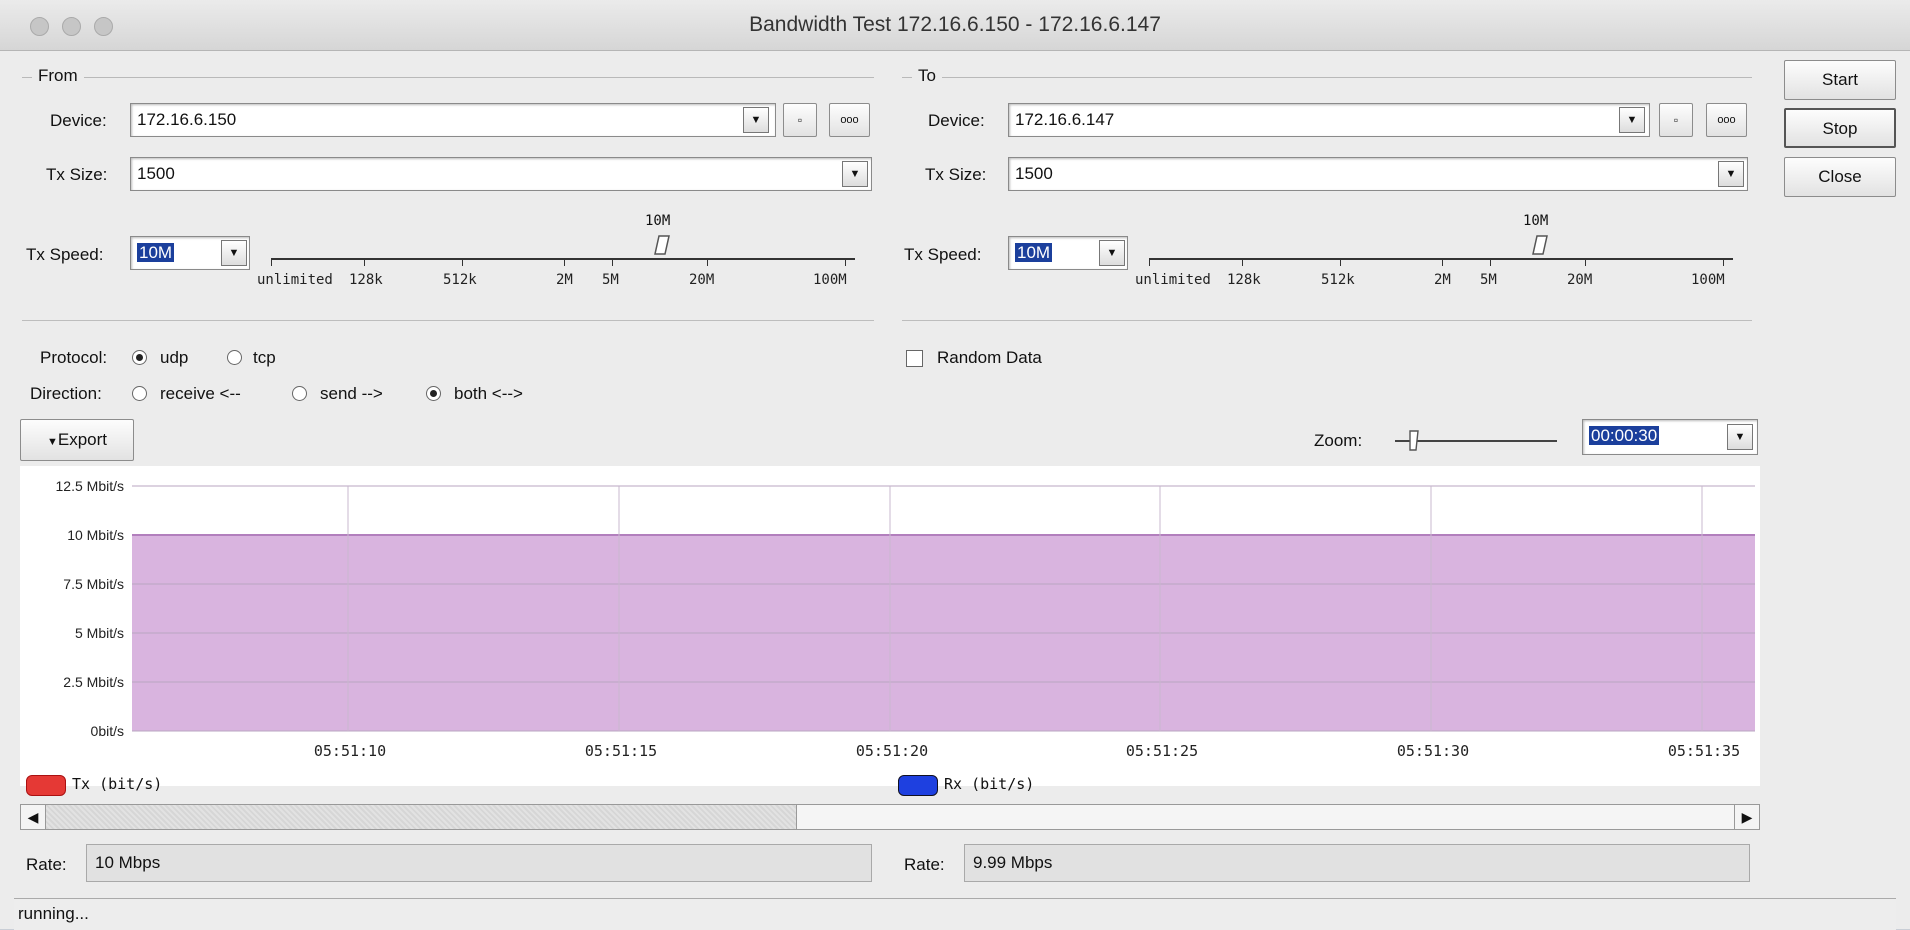  I want to click on protocol-udp-radio, so click(139, 357).